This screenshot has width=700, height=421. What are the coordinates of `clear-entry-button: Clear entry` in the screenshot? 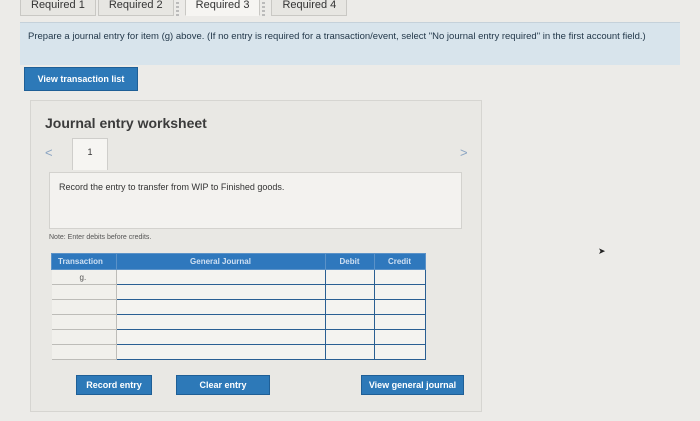 It's located at (223, 385).